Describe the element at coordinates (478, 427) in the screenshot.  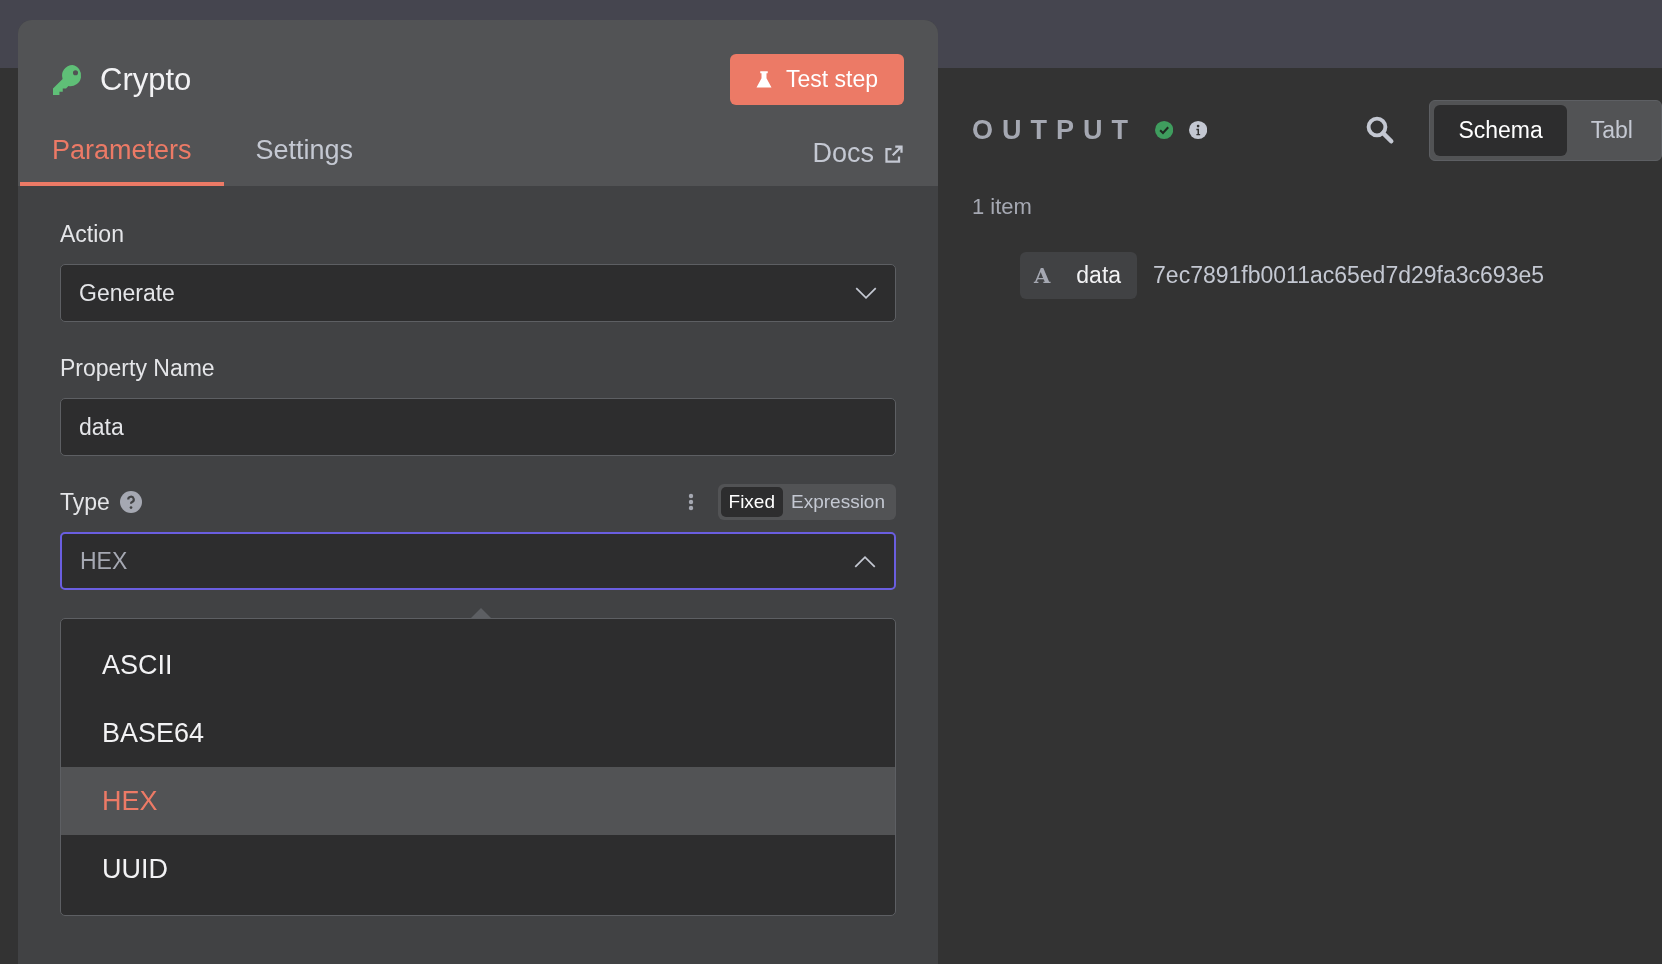
I see `input-field: data` at that location.